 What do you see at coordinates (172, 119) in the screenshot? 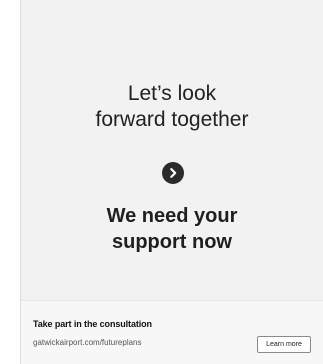
I see `ad-headline-line-2: forward together` at bounding box center [172, 119].